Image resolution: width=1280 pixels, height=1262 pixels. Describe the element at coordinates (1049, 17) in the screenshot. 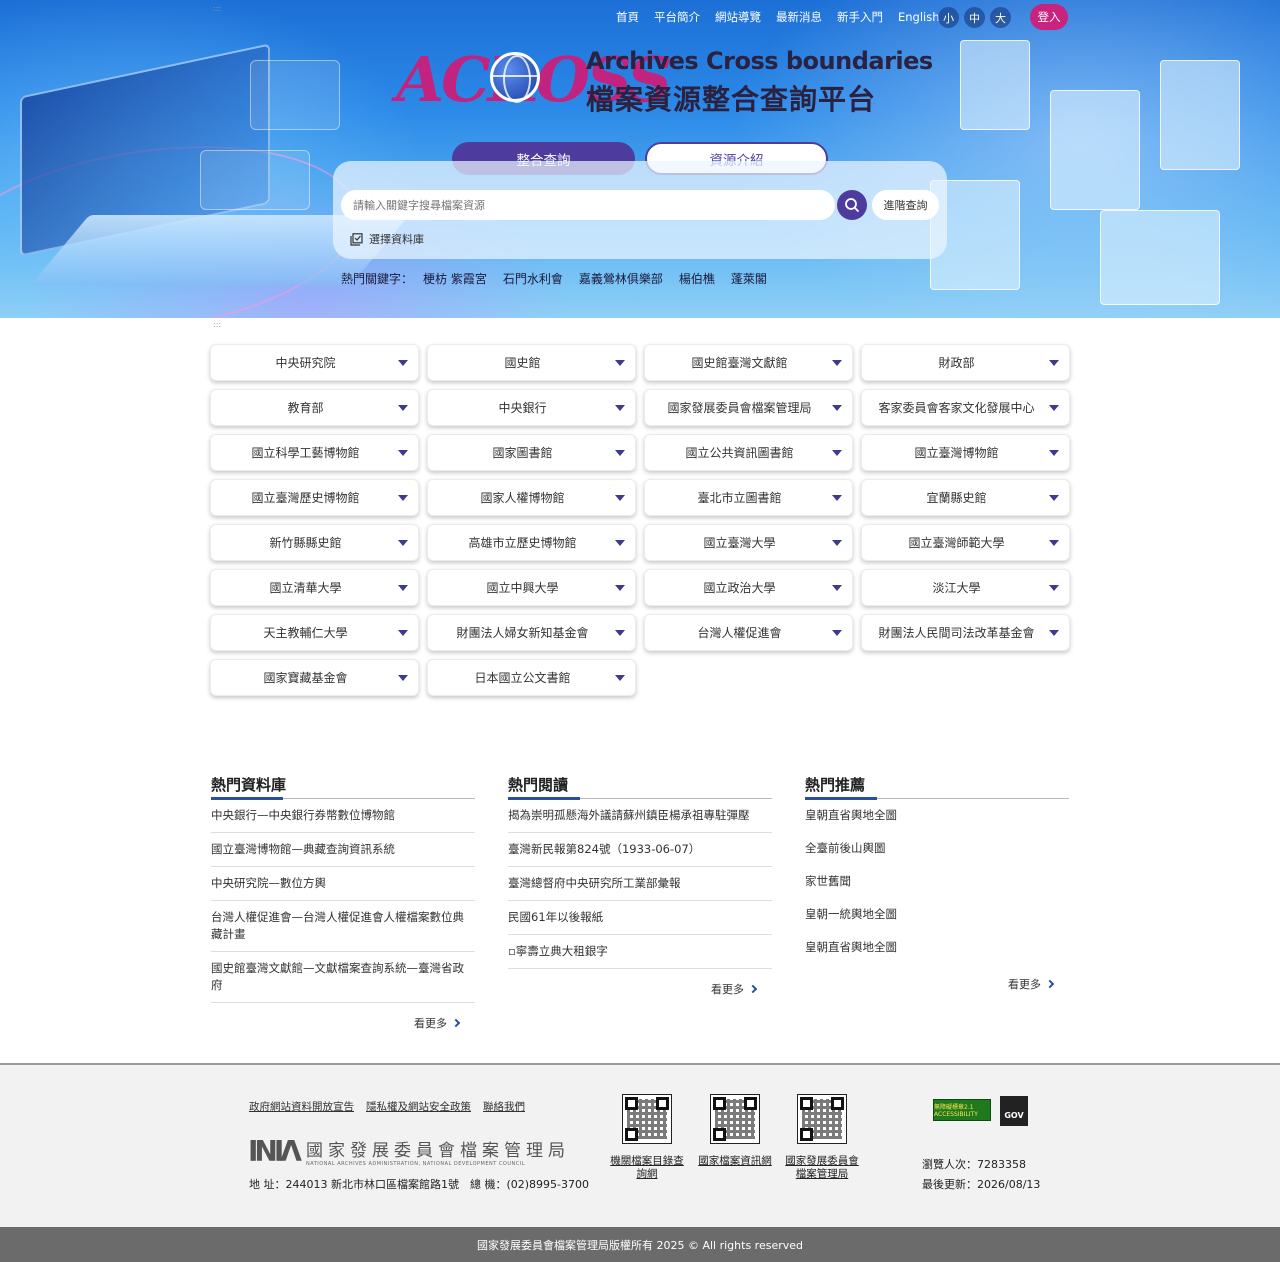

I see `login-button: 登入` at that location.